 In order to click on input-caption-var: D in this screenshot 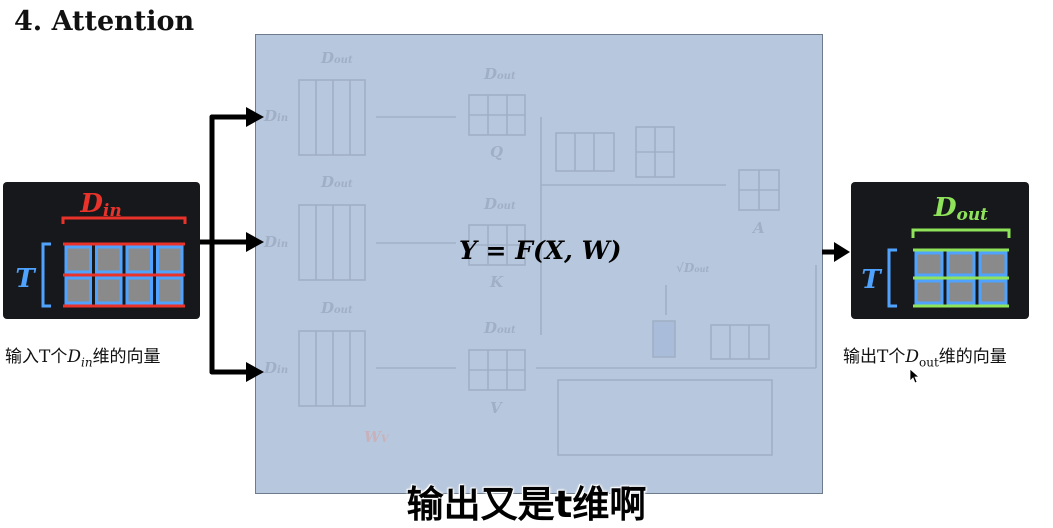, I will do `click(74, 357)`.